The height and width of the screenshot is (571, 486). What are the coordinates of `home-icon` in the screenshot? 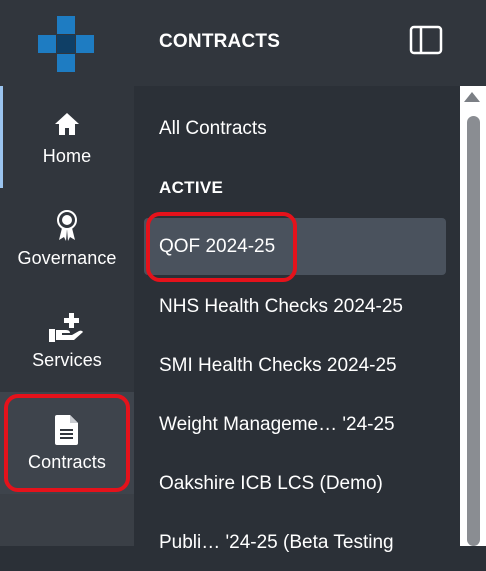 It's located at (67, 124).